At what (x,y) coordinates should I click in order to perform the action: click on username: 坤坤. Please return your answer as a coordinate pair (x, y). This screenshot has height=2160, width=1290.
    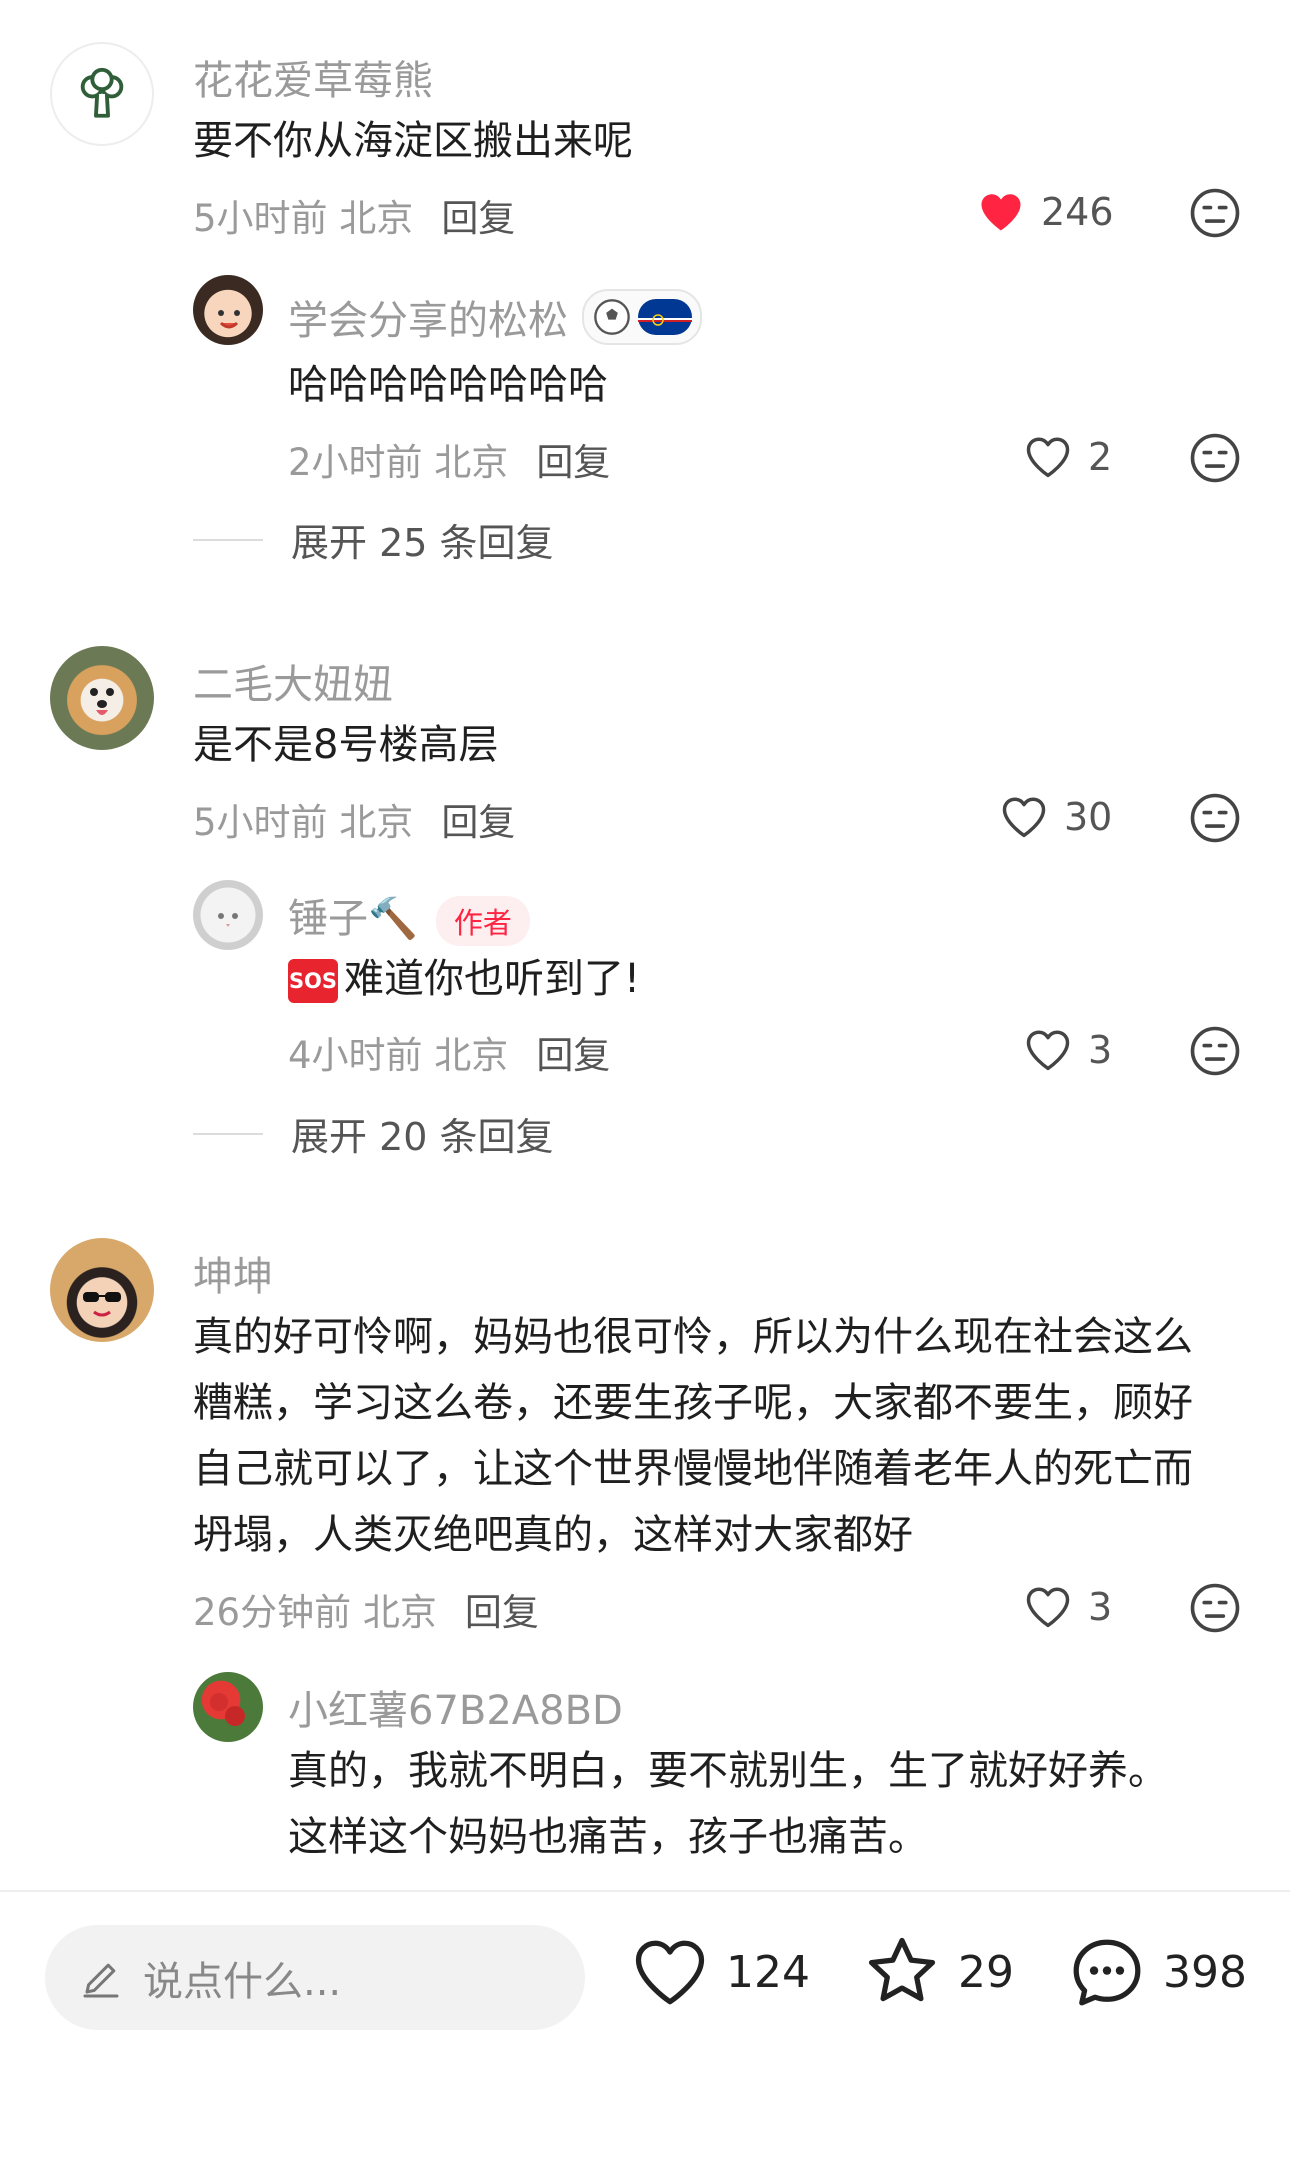
    Looking at the image, I should click on (233, 1273).